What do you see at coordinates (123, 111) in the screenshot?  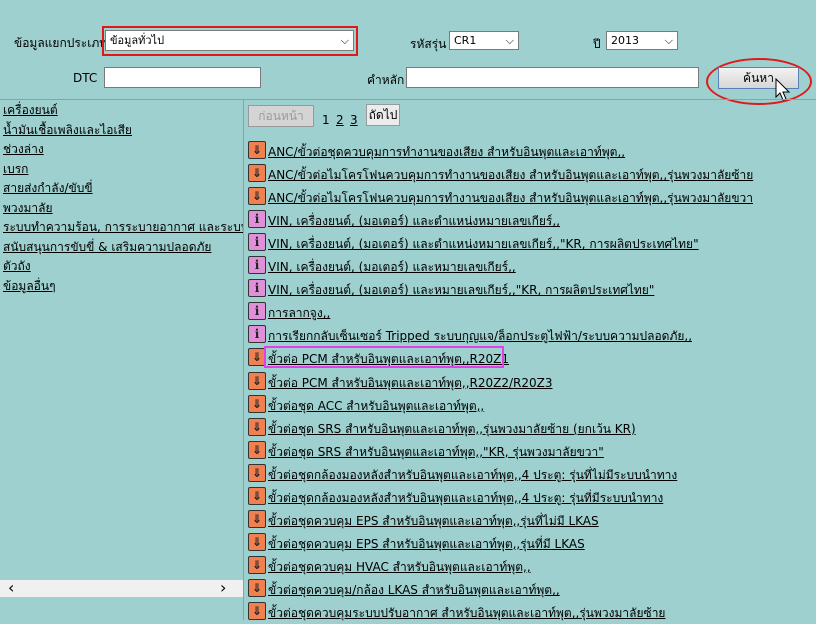 I see `sidebar-item-engine: เครื่องยนต์` at bounding box center [123, 111].